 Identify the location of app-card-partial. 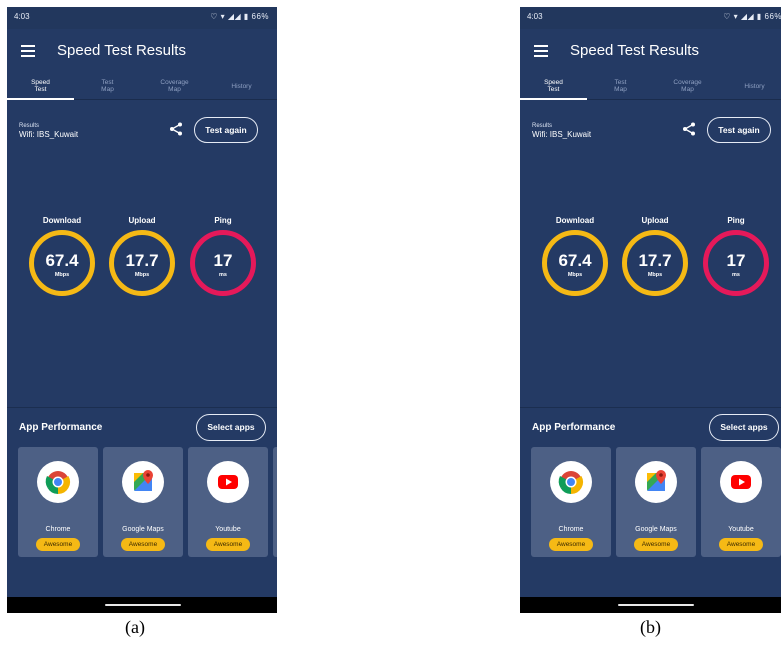
(275, 502).